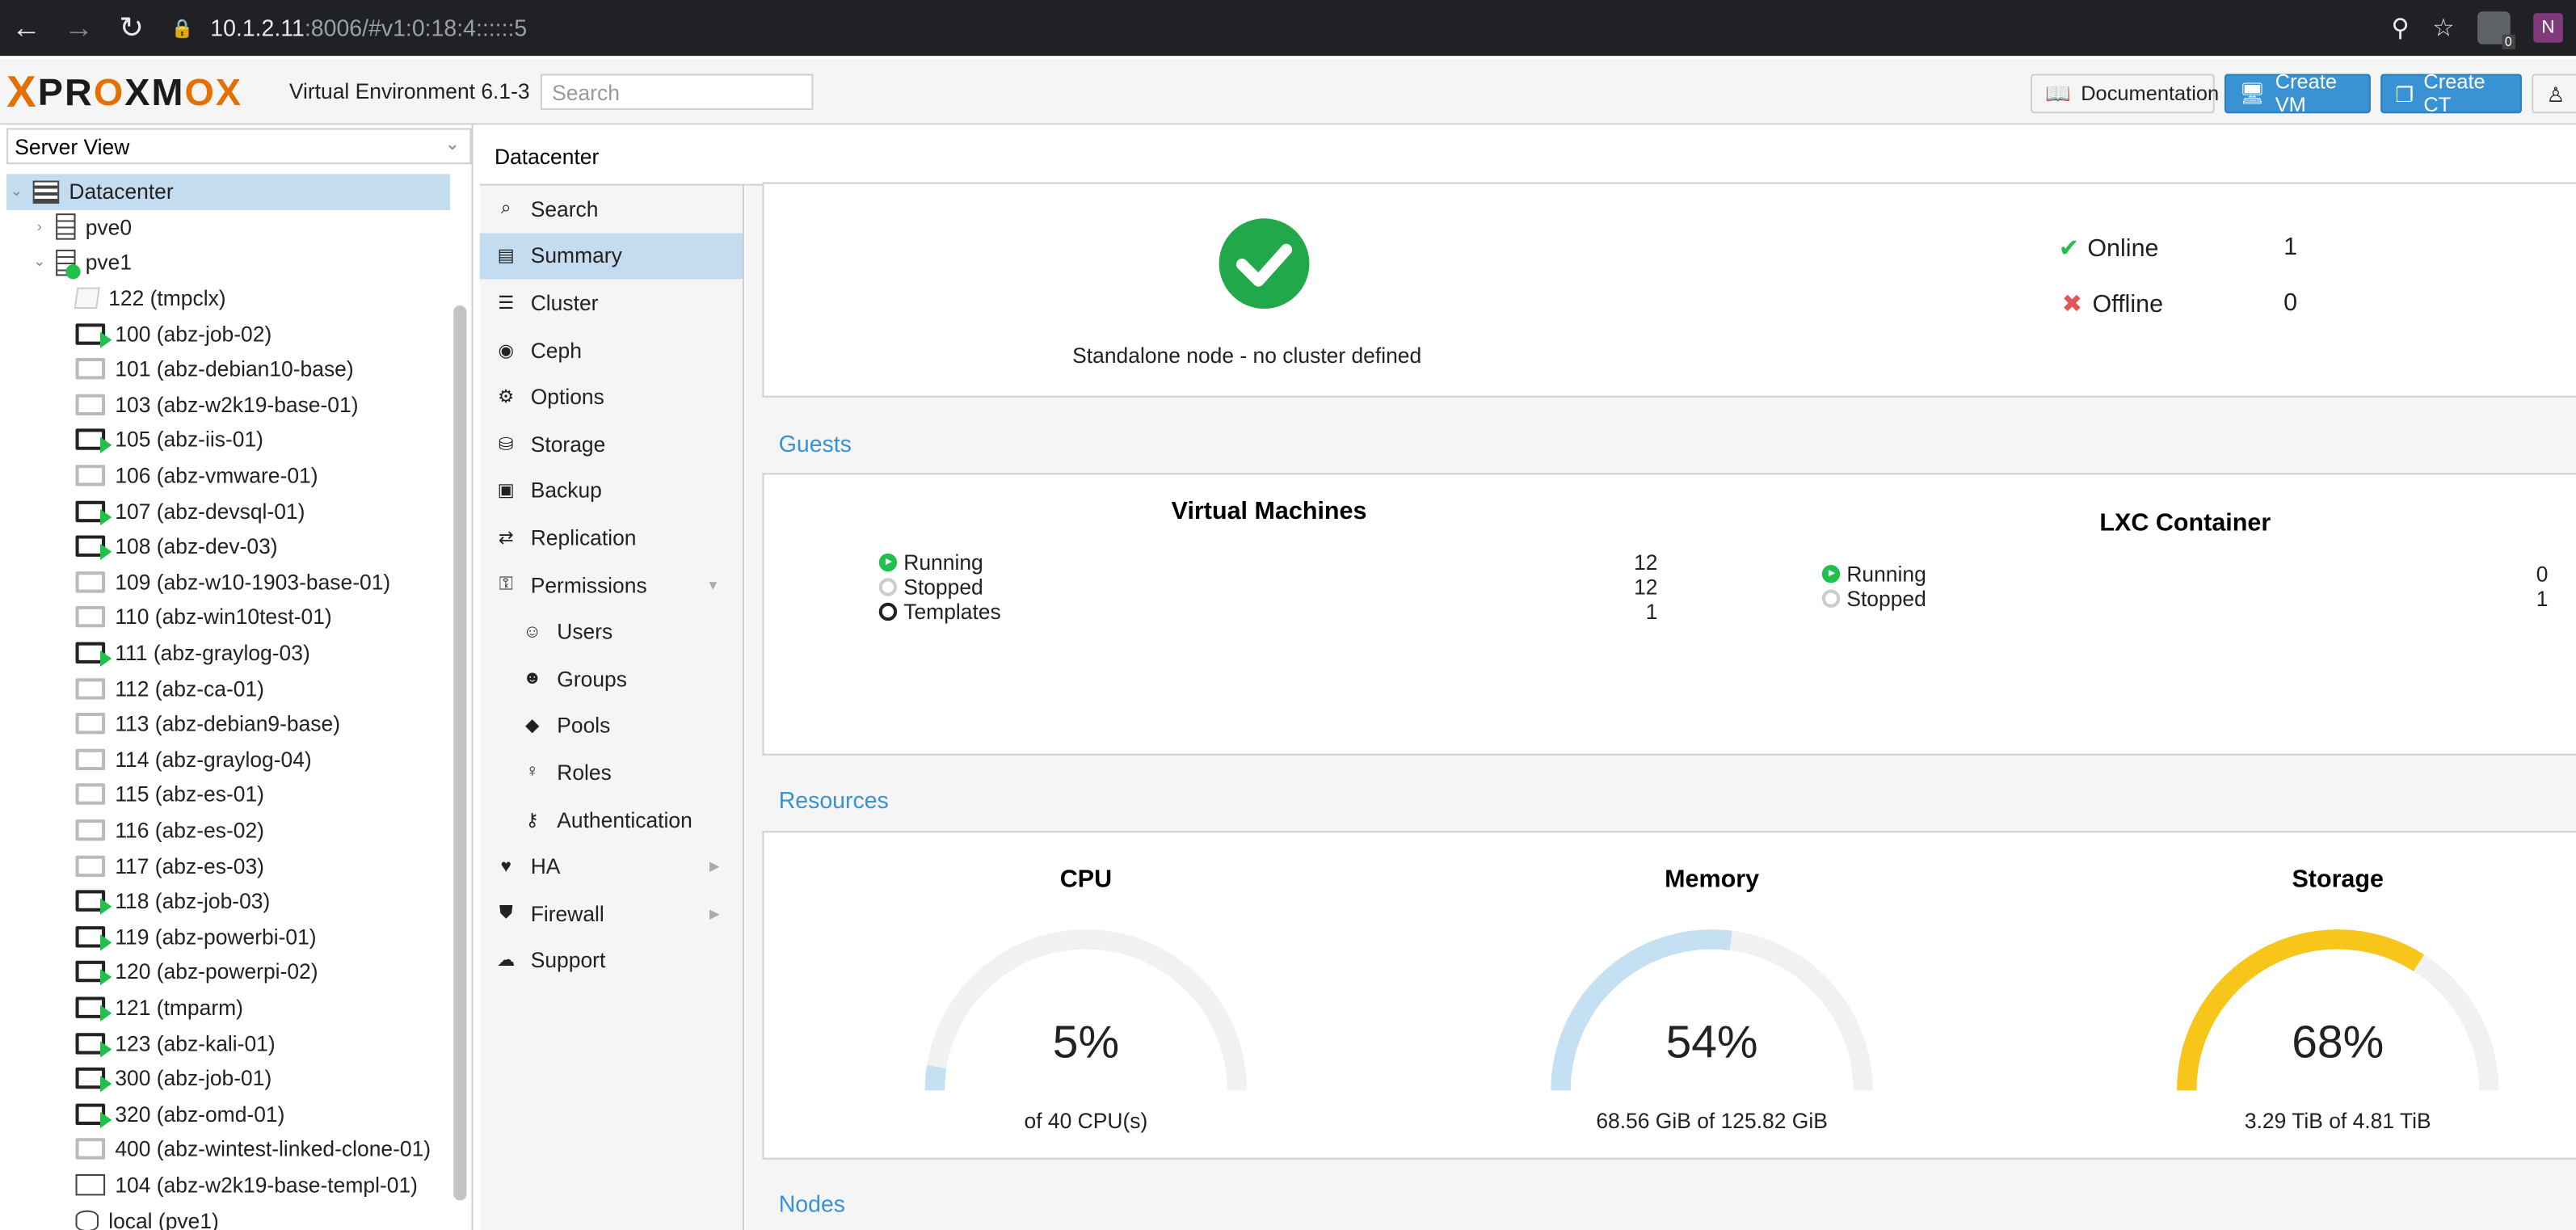 This screenshot has width=2576, height=1230. What do you see at coordinates (584, 773) in the screenshot?
I see `menu-item-label: Roles` at bounding box center [584, 773].